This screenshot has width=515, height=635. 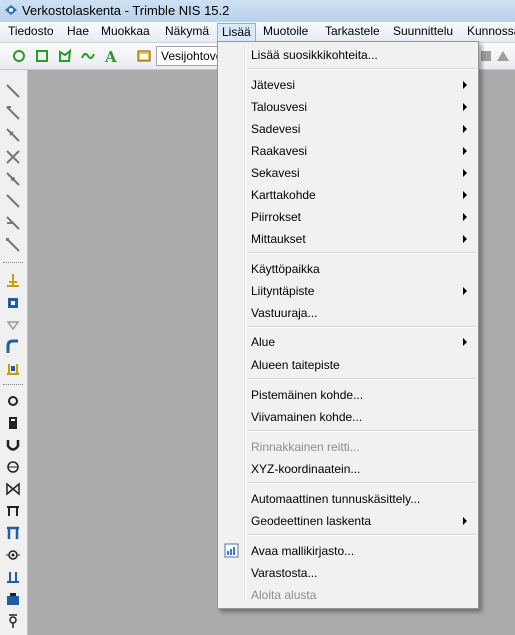 What do you see at coordinates (348, 521) in the screenshot?
I see `menu-item-geodeettinen-laskenta: Geodeettinen laskenta` at bounding box center [348, 521].